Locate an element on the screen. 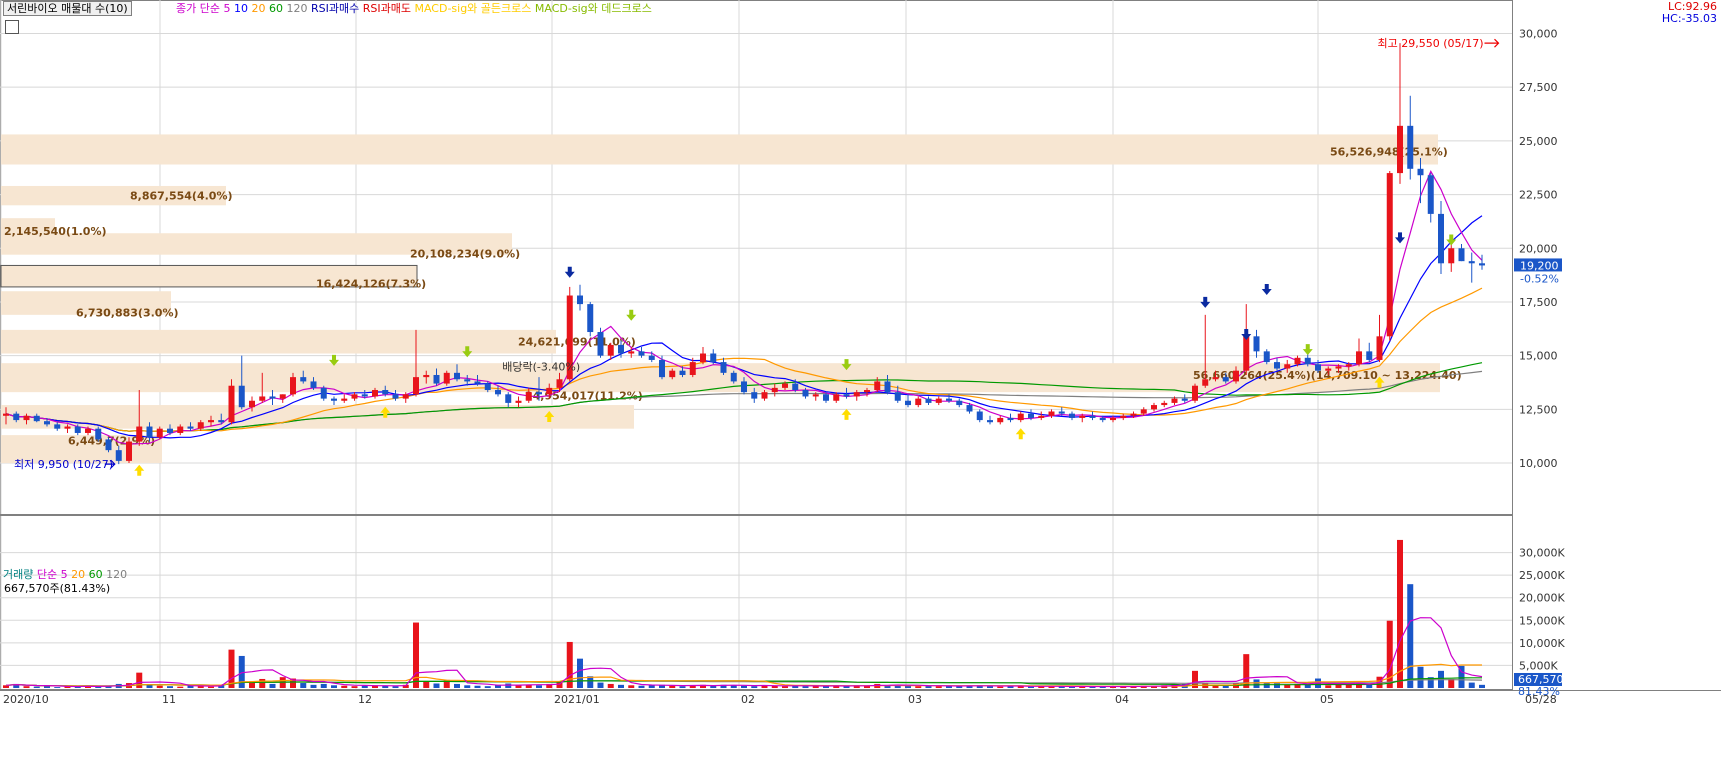 This screenshot has height=775, width=1721. legend-item-8: RSI과매도 is located at coordinates (389, 8).